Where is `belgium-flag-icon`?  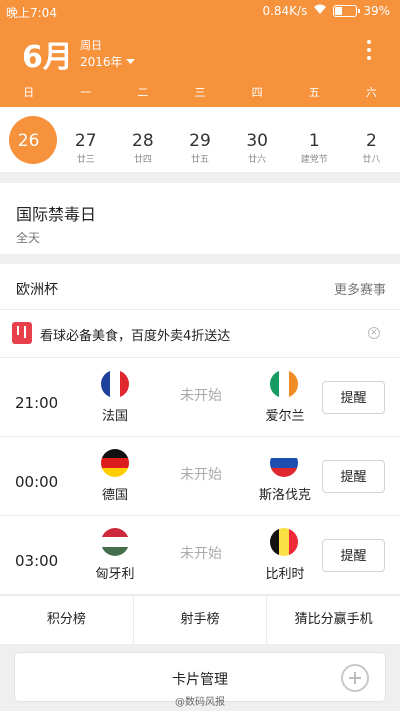
belgium-flag-icon is located at coordinates (284, 542).